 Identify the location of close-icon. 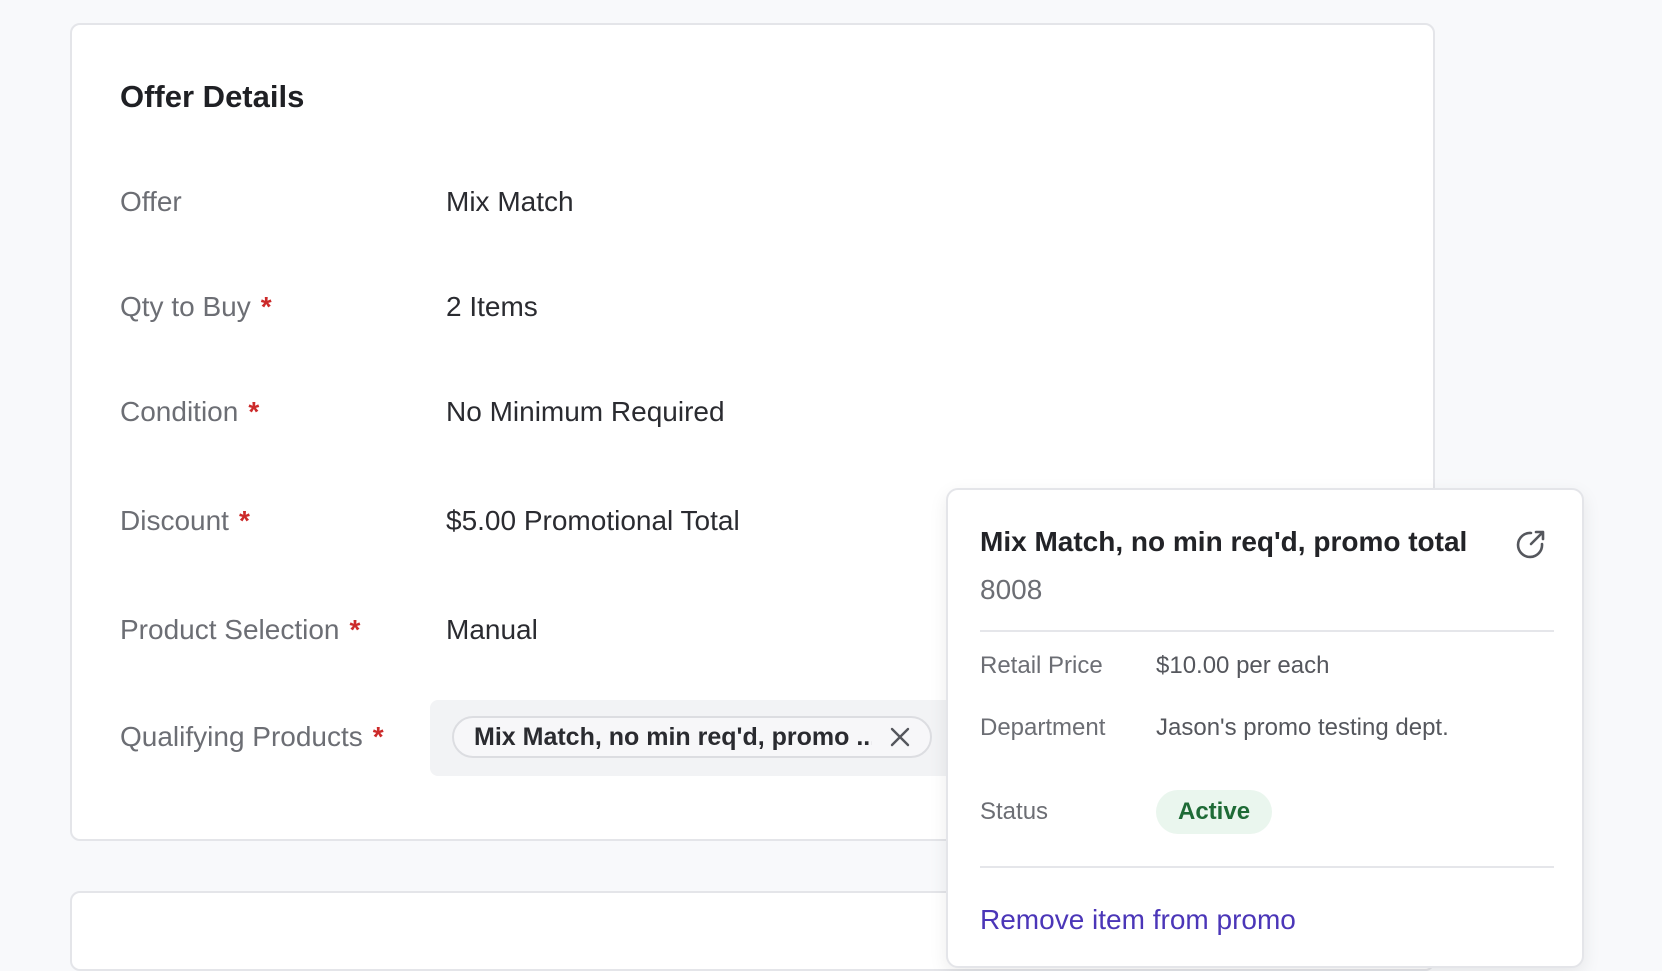
(900, 737).